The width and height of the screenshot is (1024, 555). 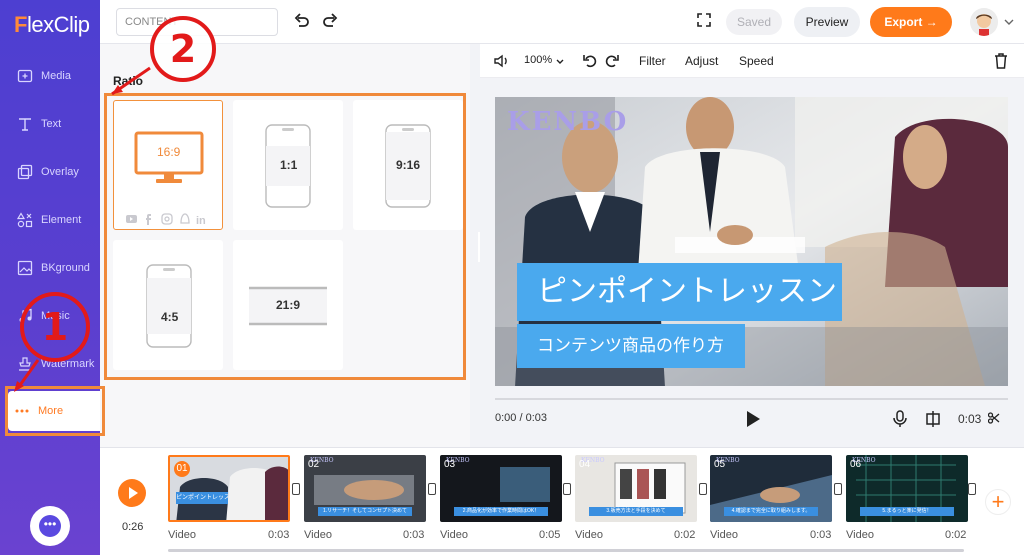 I want to click on text-icon, so click(x=25, y=124).